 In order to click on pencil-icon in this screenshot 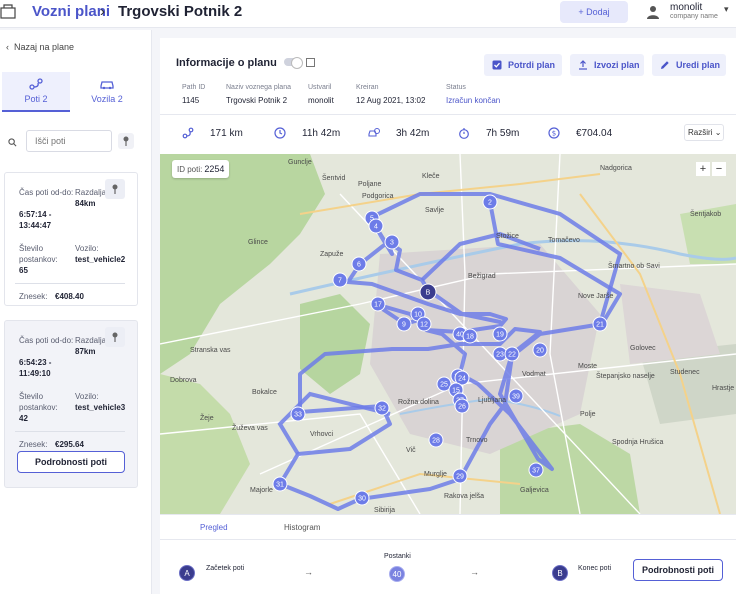, I will do `click(665, 65)`.